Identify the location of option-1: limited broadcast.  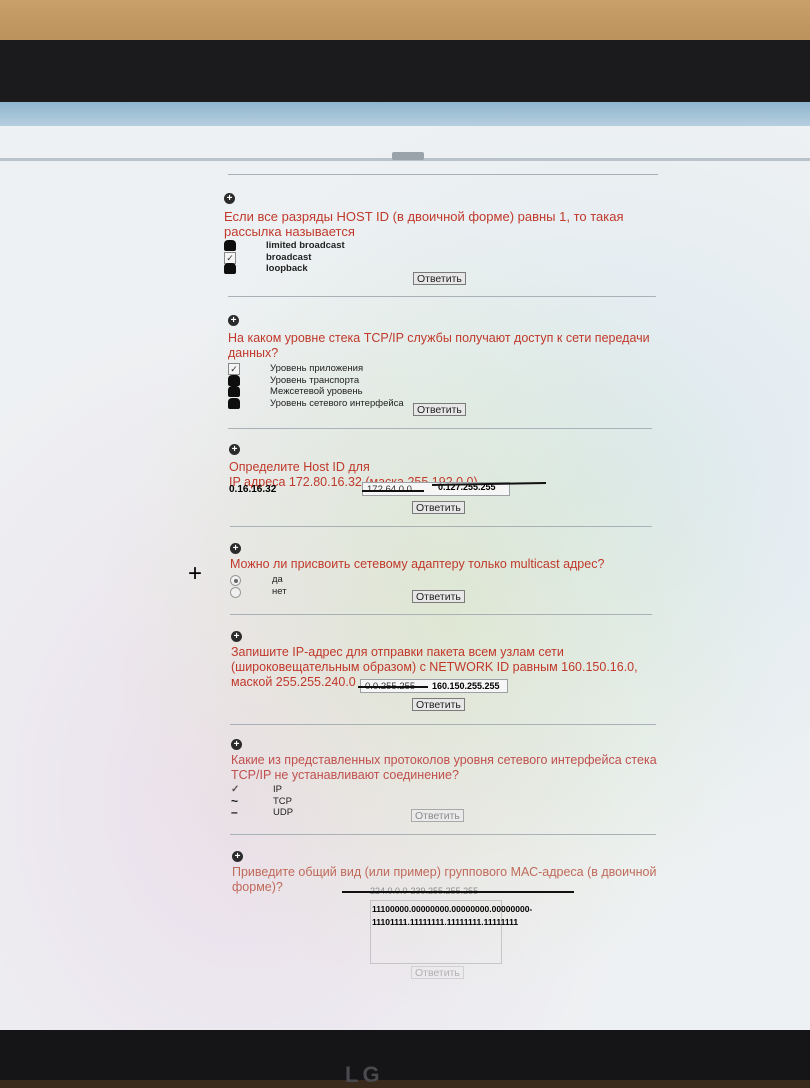
(439, 246).